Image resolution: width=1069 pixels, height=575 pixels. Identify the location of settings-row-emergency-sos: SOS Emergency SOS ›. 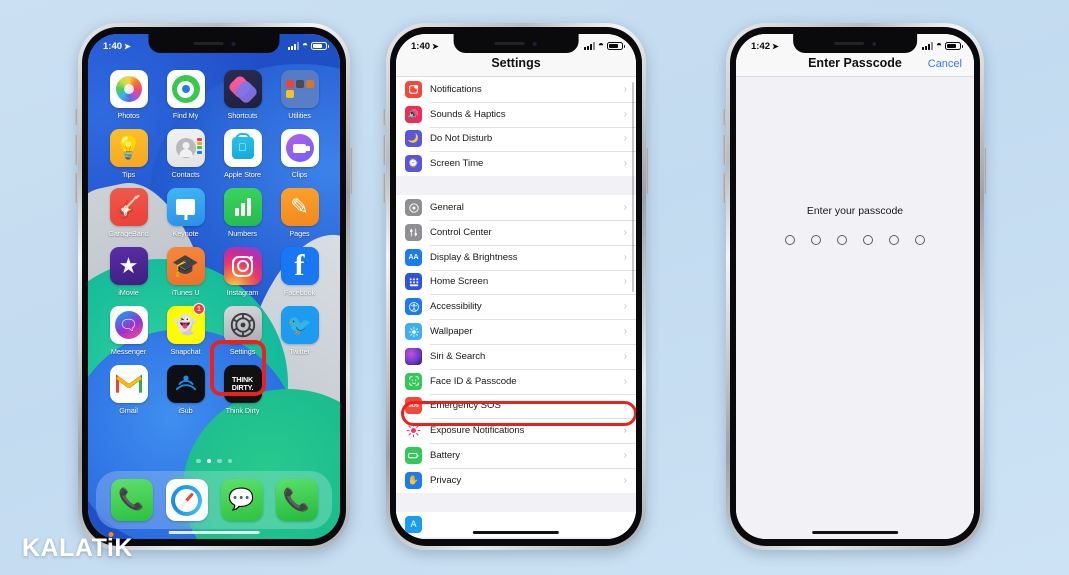
(516, 406).